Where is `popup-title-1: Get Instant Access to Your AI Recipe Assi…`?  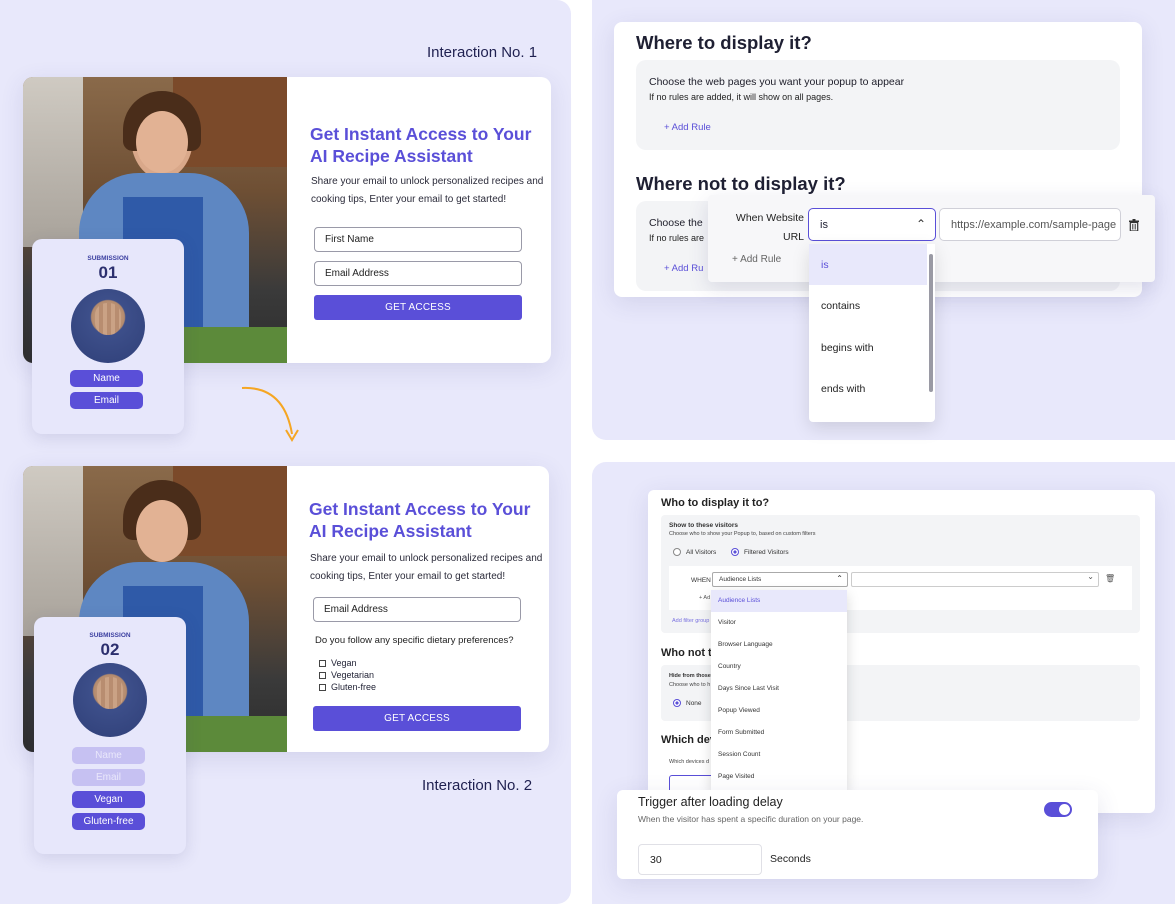
popup-title-1: Get Instant Access to Your AI Recipe Assi… is located at coordinates (421, 145).